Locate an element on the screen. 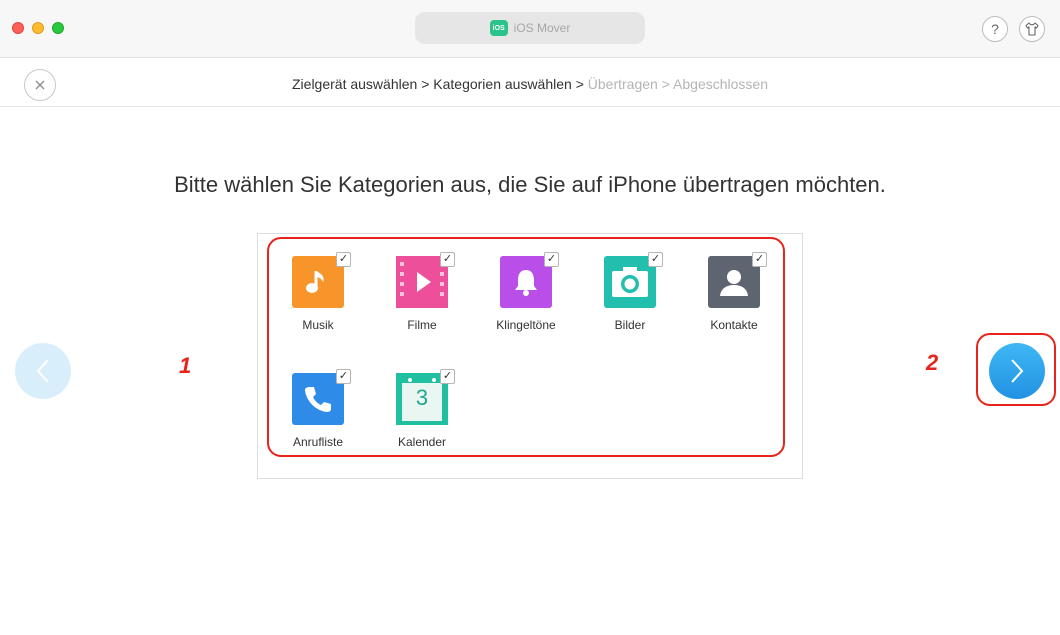 The height and width of the screenshot is (635, 1060). category-label: Anrufliste is located at coordinates (318, 442).